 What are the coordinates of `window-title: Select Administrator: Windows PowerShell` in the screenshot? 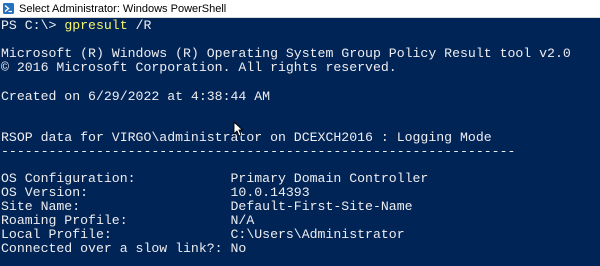 It's located at (123, 8).